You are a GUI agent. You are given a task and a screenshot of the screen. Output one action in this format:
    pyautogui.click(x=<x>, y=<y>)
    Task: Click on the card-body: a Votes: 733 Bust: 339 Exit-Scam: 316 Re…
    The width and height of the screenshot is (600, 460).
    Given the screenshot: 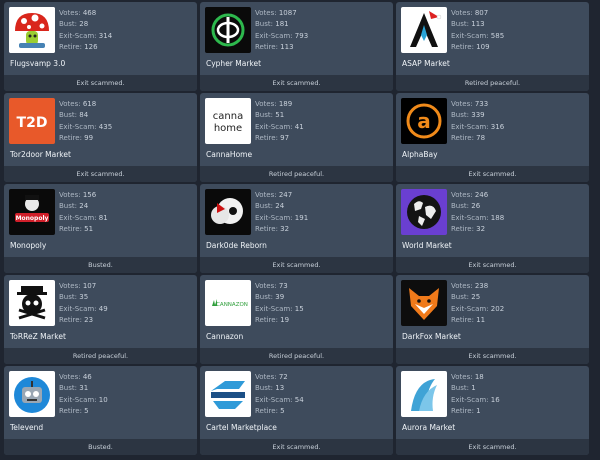 What is the action you would take?
    pyautogui.click(x=492, y=129)
    